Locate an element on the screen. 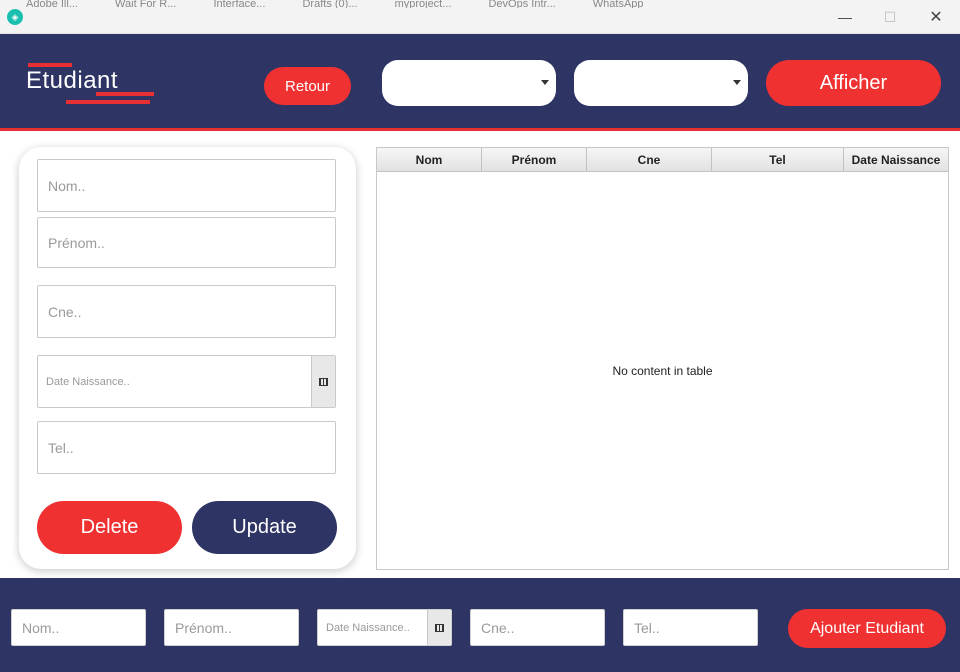  logo-text: Etudiant is located at coordinates (72, 80).